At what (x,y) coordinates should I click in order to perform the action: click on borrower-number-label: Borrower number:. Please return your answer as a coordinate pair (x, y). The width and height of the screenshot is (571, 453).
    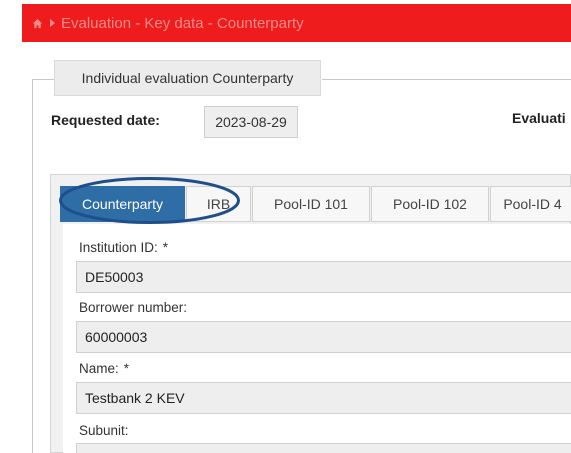
    Looking at the image, I should click on (133, 307).